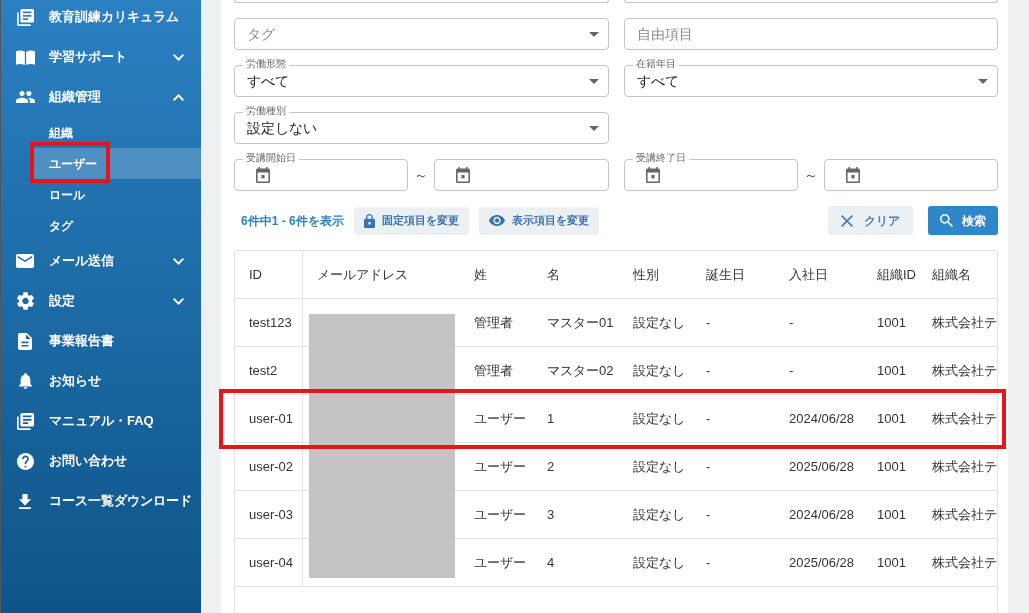 This screenshot has width=1029, height=613. Describe the element at coordinates (551, 466) in the screenshot. I see `table-cell-text: 2` at that location.